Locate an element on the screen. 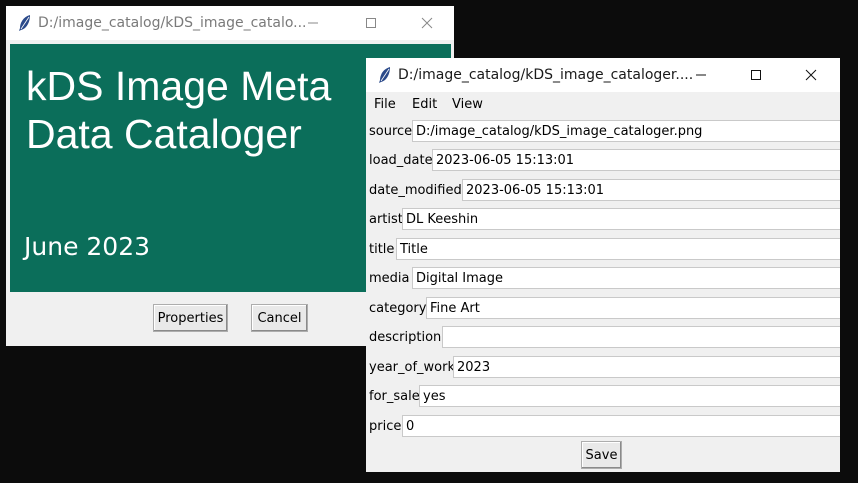  field-row-artist: artist DL Keeshin is located at coordinates (603, 219).